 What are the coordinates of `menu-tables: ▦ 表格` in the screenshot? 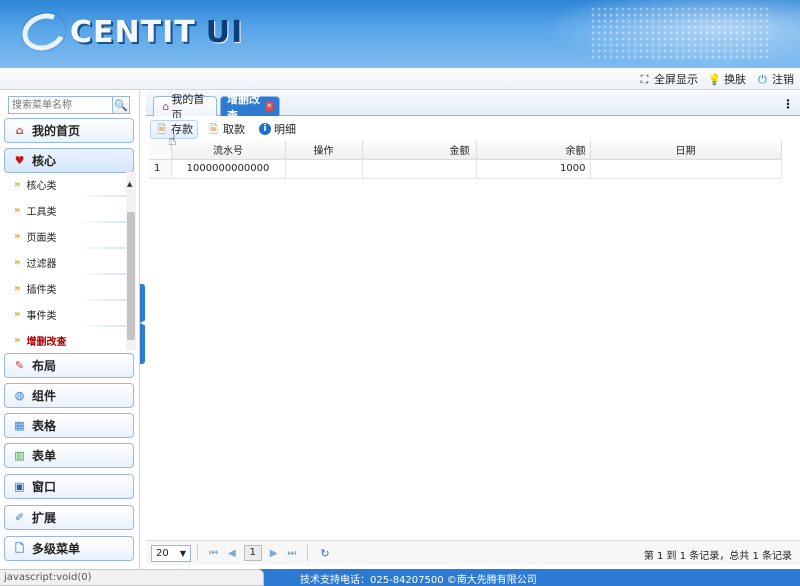 It's located at (69, 425).